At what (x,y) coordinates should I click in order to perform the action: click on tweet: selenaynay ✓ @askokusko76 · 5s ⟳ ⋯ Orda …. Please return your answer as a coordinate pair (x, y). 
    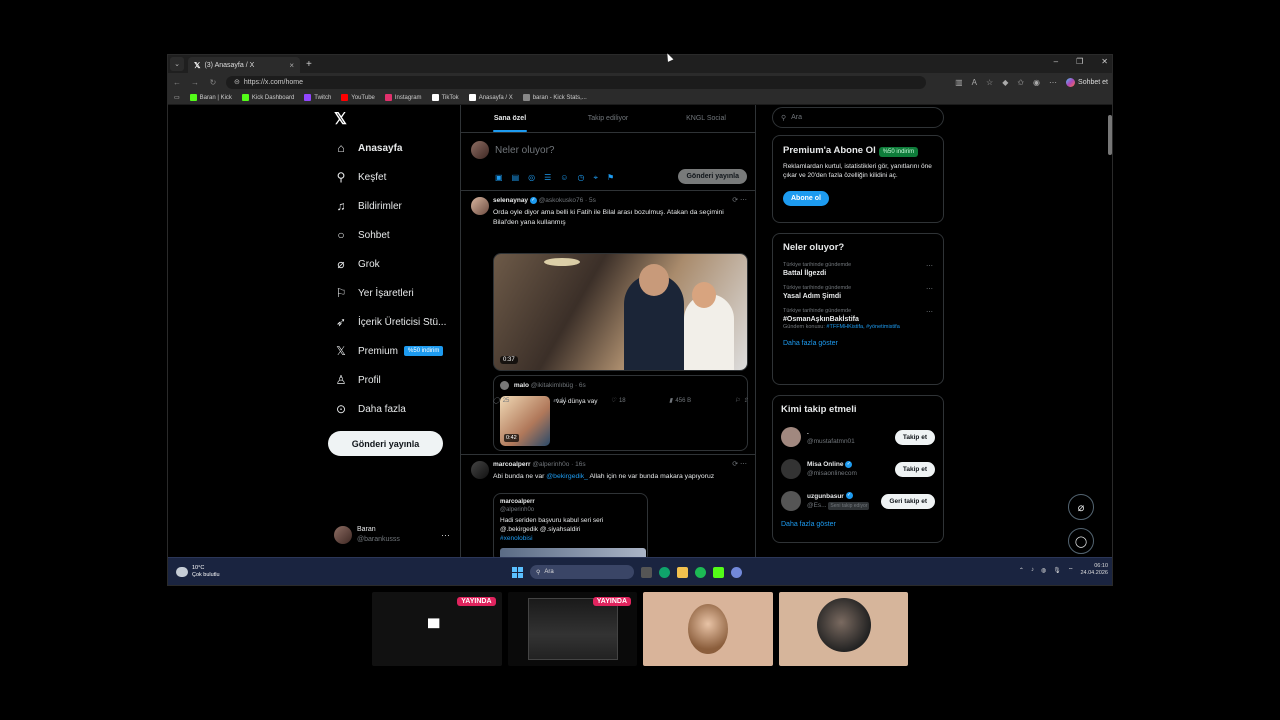
    Looking at the image, I should click on (608, 323).